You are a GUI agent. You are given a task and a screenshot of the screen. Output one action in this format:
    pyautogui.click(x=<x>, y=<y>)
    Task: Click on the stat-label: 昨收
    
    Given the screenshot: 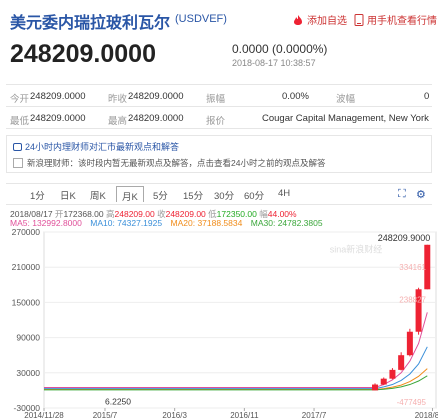 What is the action you would take?
    pyautogui.click(x=118, y=99)
    